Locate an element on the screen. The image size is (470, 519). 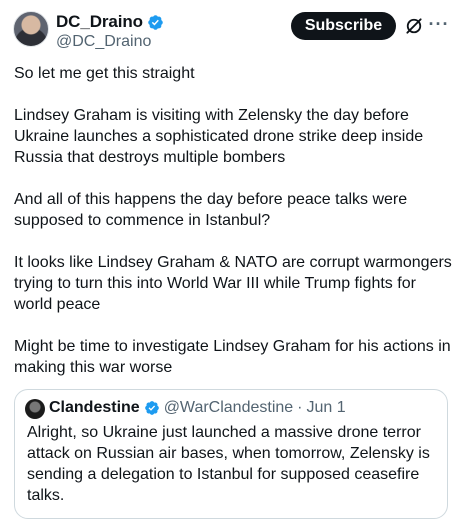
quoted-date: Jun 1 is located at coordinates (326, 407).